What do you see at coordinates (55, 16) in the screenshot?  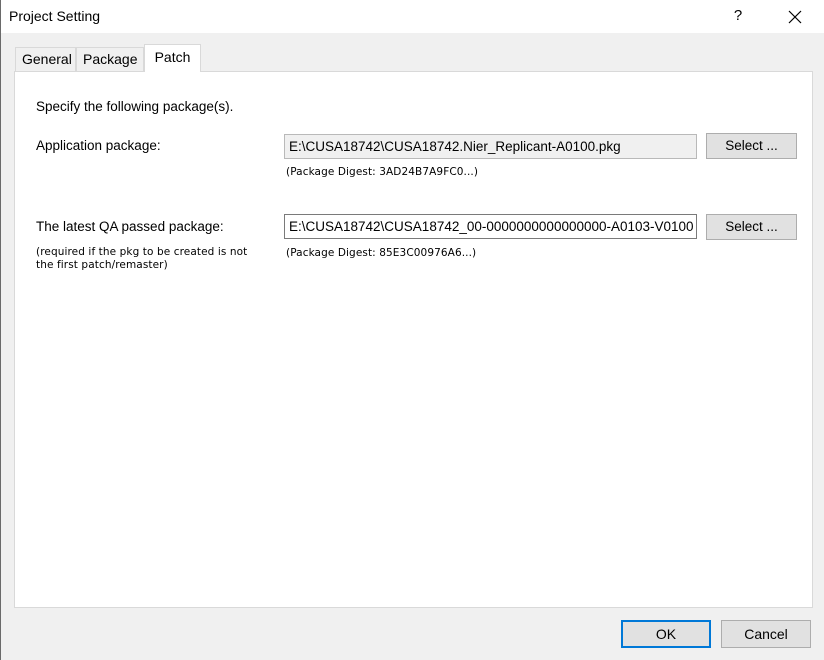 I see `window-title: Project Setting` at bounding box center [55, 16].